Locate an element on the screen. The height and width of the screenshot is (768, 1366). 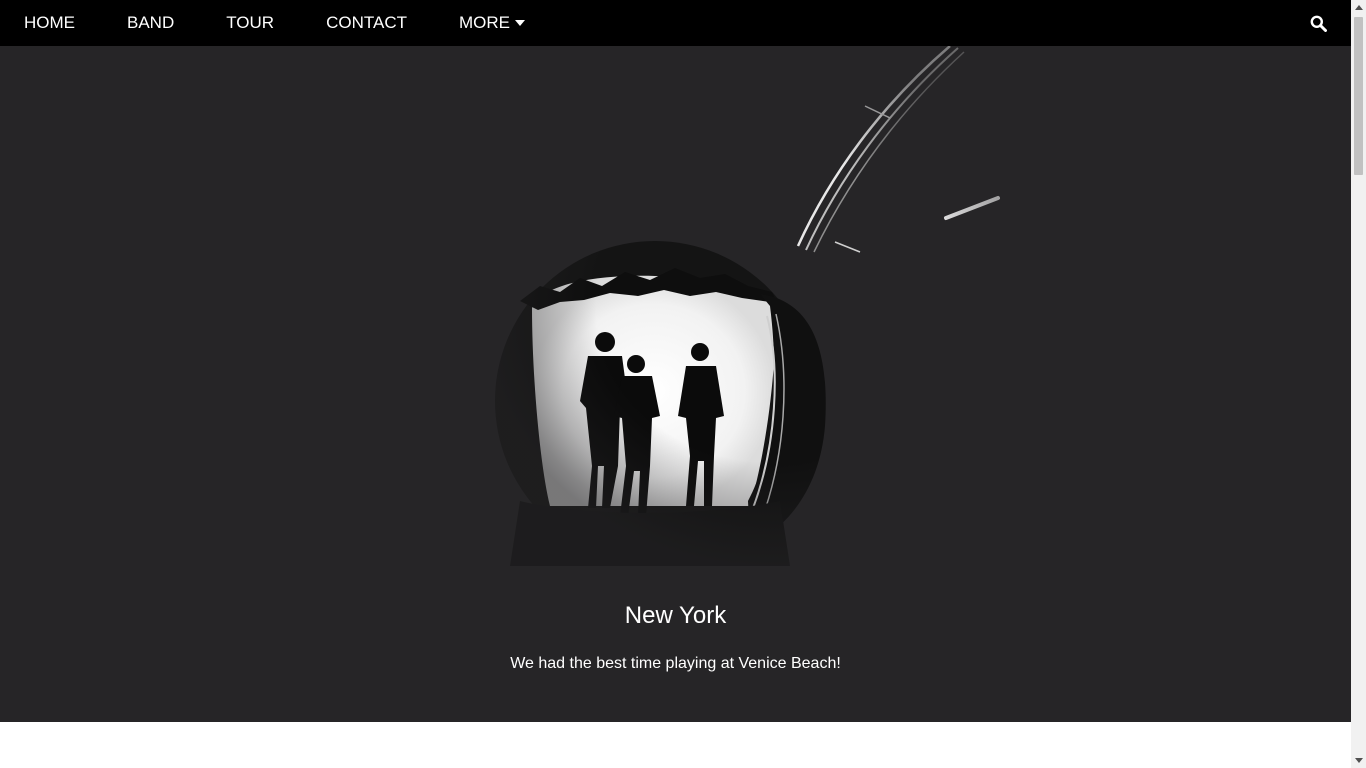
nav-more-dropdown: MORE is located at coordinates (492, 23).